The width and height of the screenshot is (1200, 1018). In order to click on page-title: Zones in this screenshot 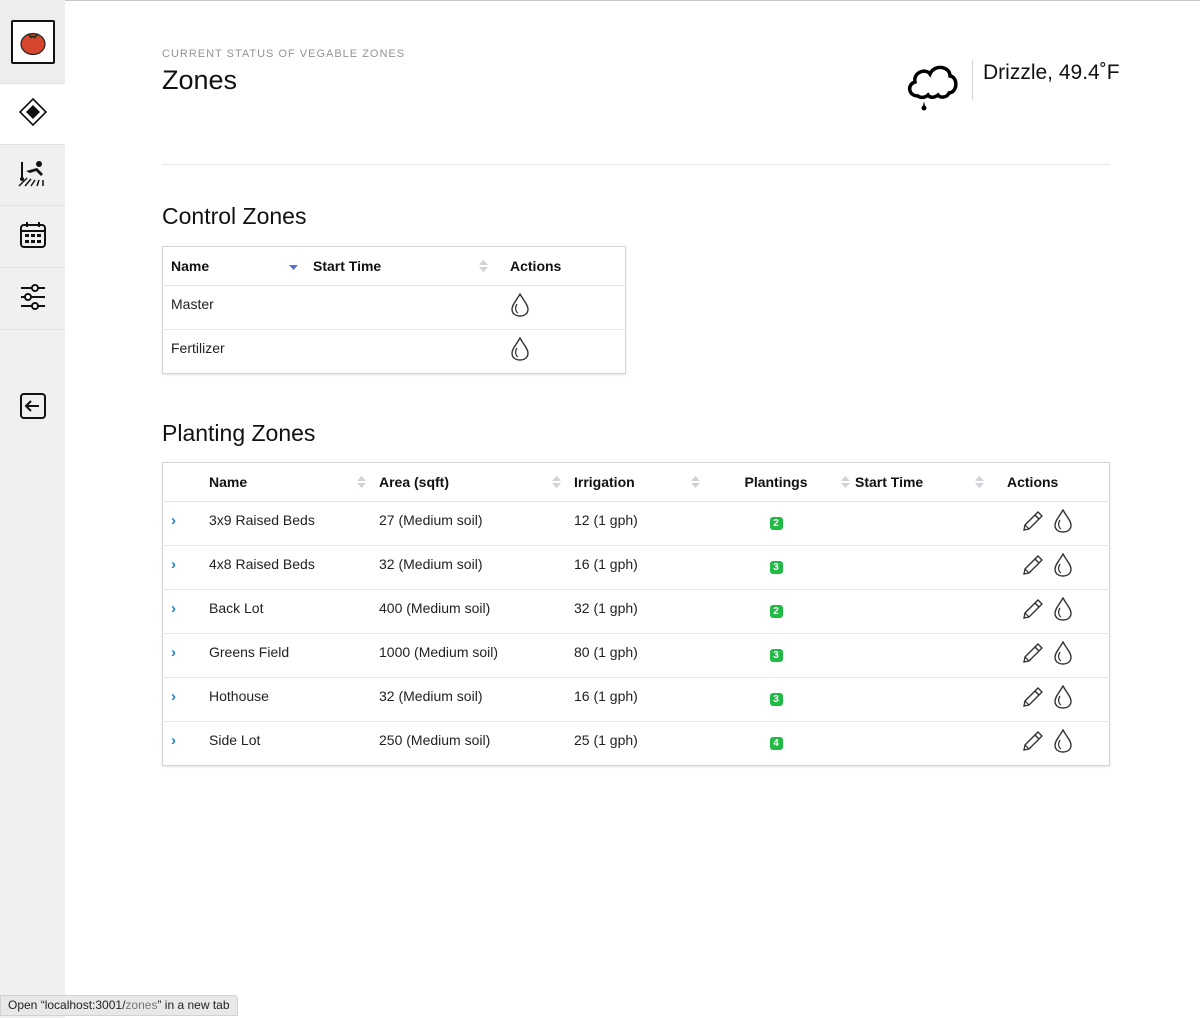, I will do `click(200, 80)`.